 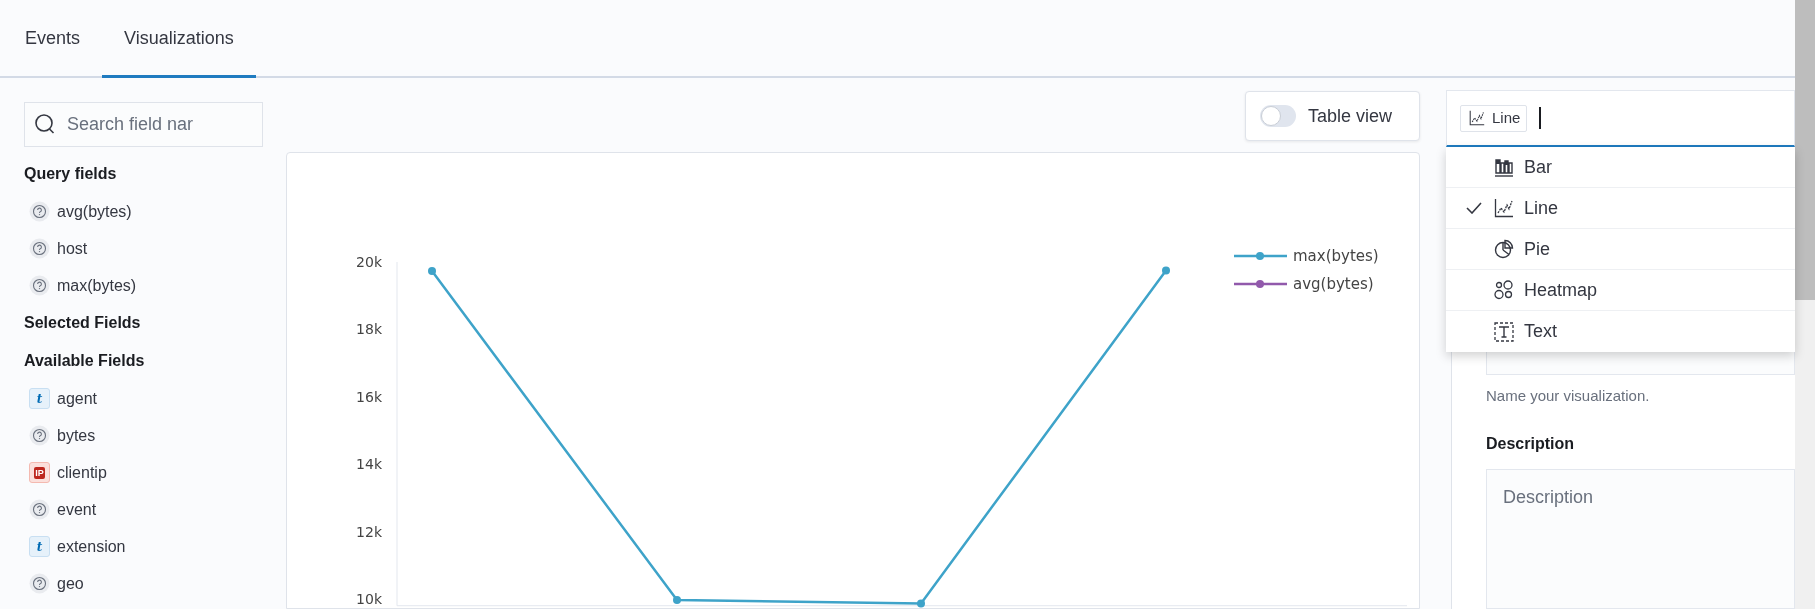 What do you see at coordinates (1640, 538) in the screenshot?
I see `description-field: Description` at bounding box center [1640, 538].